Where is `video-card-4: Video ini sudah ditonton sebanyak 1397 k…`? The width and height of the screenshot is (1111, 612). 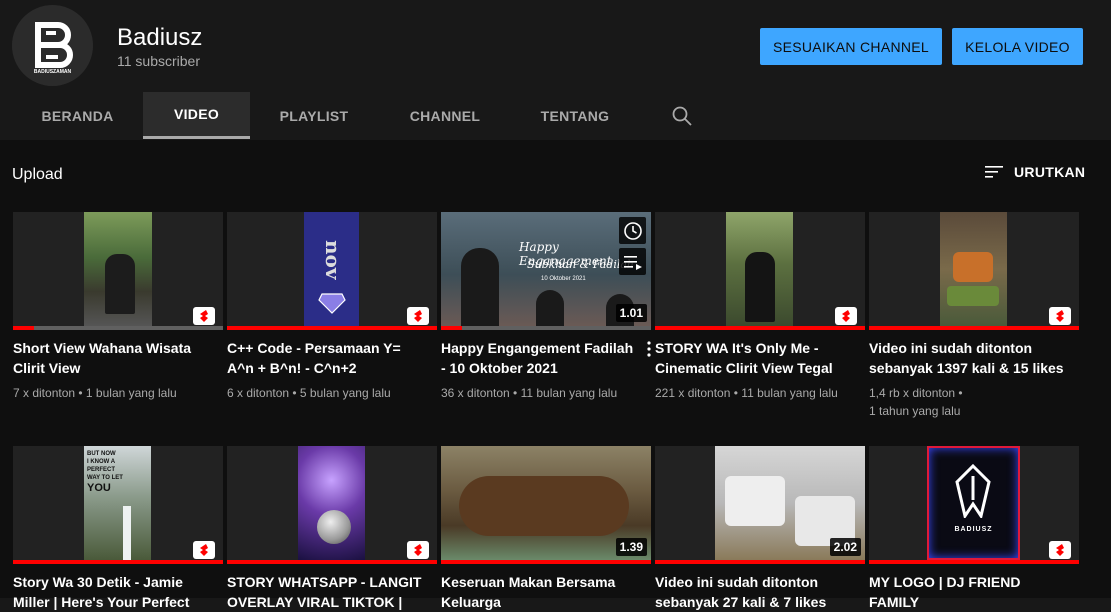 video-card-4: Video ini sudah ditonton sebanyak 1397 k… is located at coordinates (974, 316).